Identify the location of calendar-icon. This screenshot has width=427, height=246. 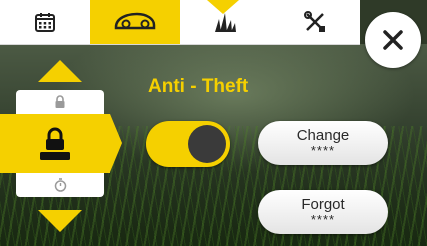
(45, 22).